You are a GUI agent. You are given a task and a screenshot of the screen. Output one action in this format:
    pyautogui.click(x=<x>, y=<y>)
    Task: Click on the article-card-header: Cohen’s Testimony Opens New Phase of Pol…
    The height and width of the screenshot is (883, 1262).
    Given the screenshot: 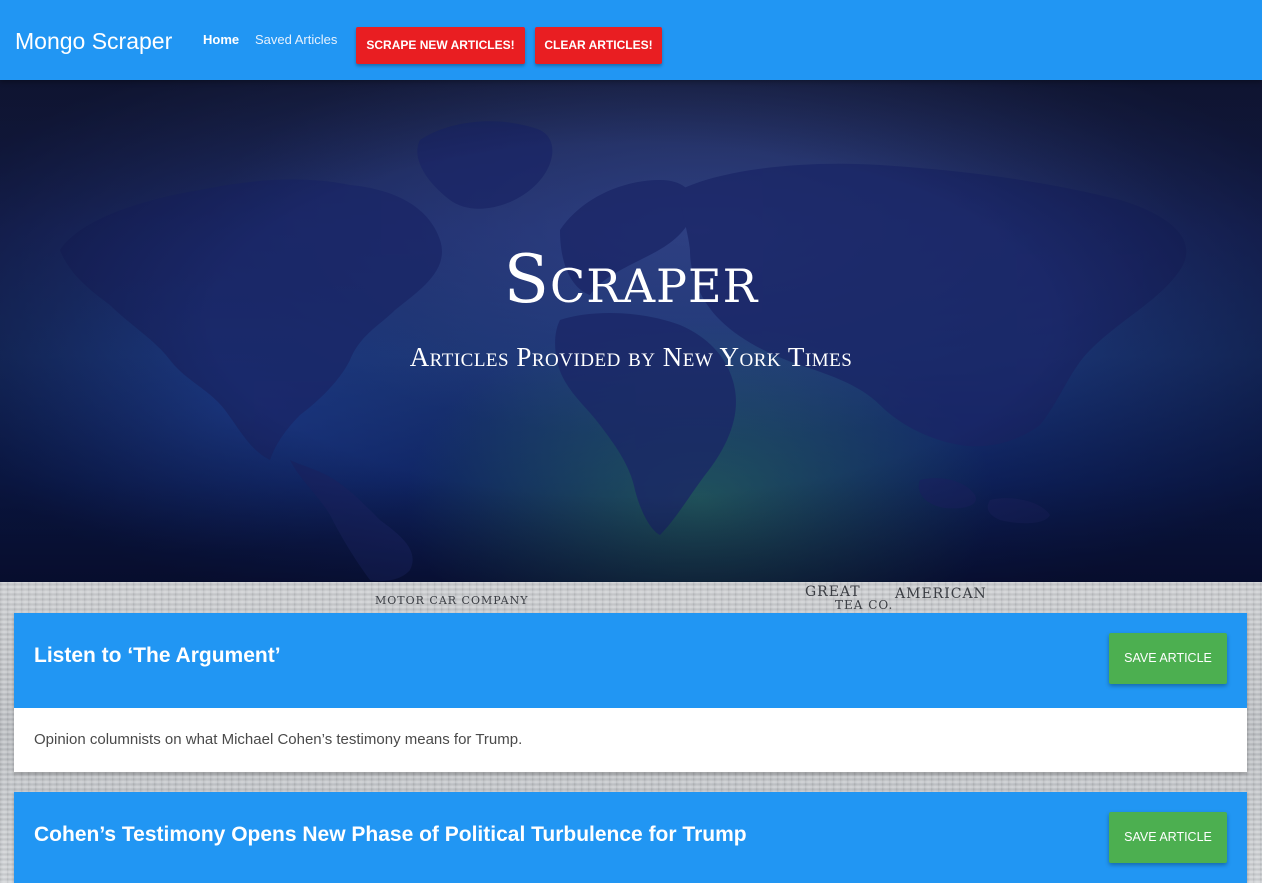 What is the action you would take?
    pyautogui.click(x=630, y=837)
    